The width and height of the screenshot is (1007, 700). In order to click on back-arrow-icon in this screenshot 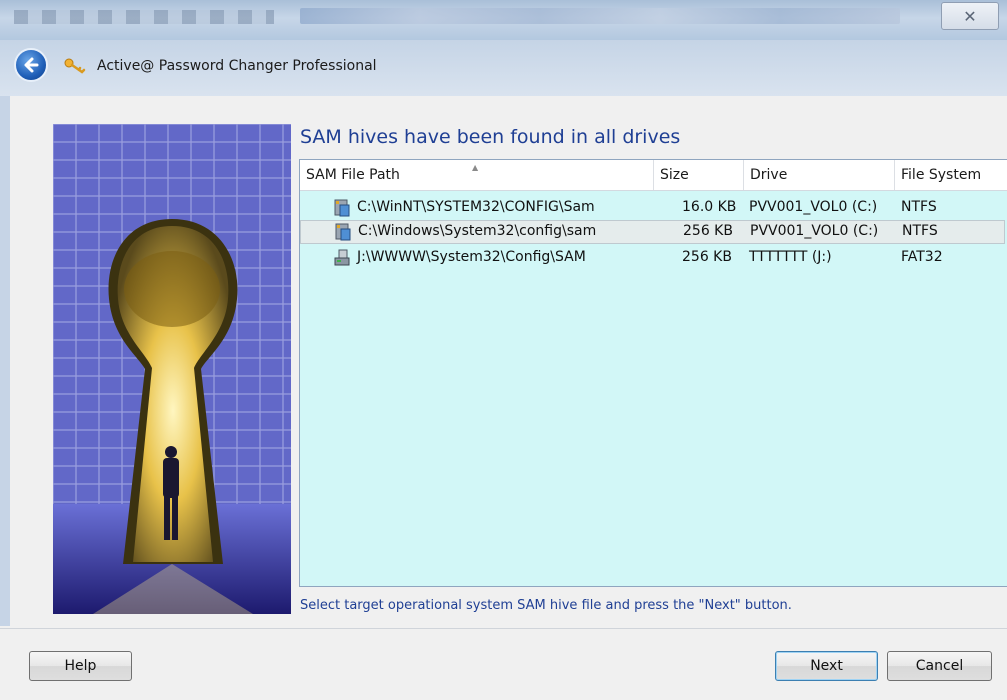, I will do `click(31, 65)`.